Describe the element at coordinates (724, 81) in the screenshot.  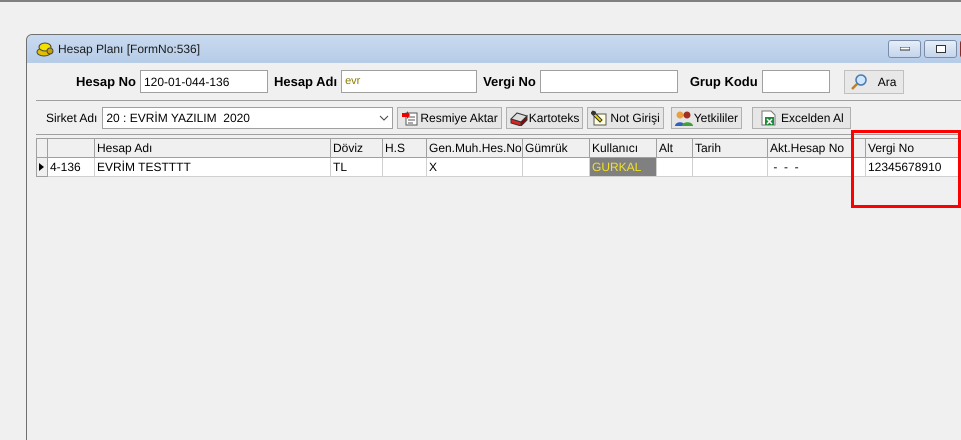
I see `field-label: Grup Kodu` at that location.